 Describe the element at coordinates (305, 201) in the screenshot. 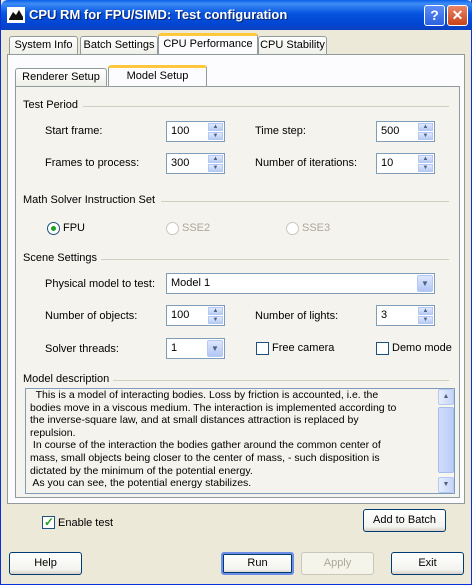

I see `math-solver-divider` at that location.